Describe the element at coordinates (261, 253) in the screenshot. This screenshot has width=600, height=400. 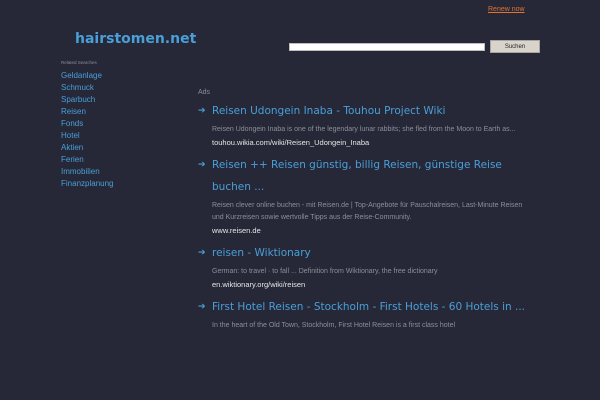
I see `result-title-link: reisen - Wiktionary` at that location.